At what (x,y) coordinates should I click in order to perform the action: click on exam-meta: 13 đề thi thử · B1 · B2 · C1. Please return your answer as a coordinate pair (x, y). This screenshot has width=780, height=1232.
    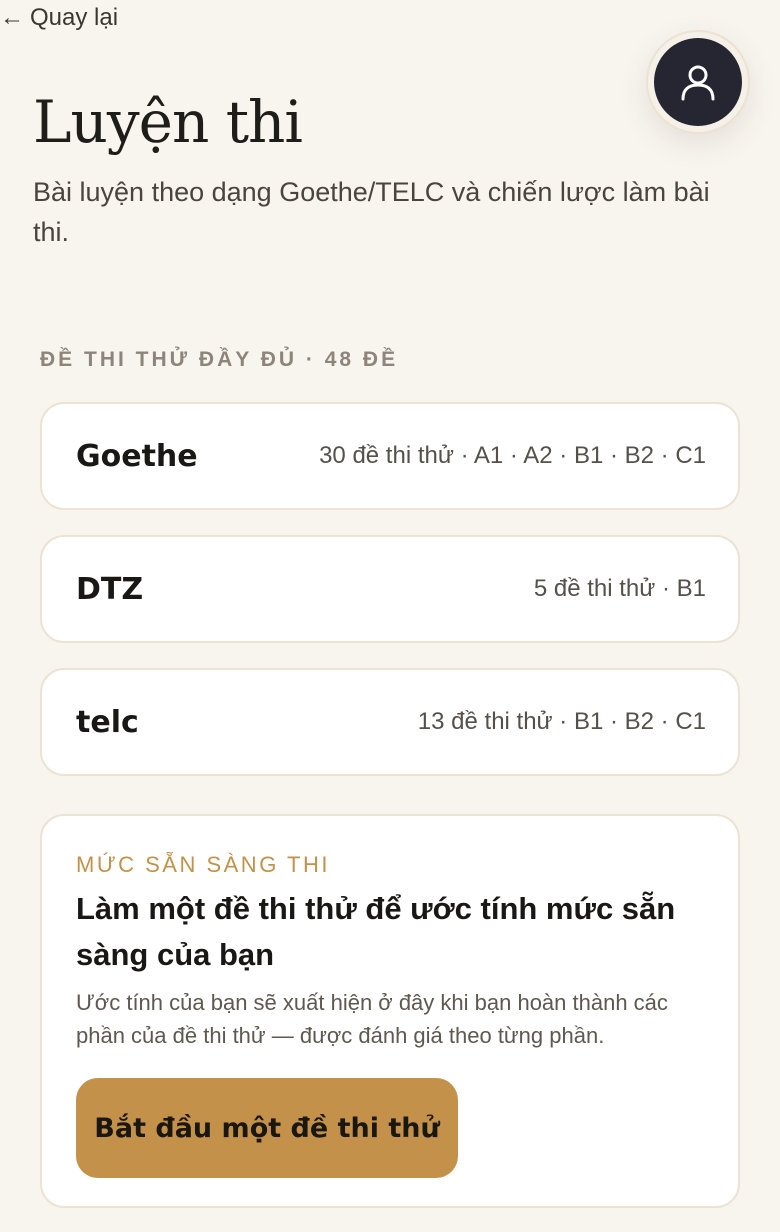
    Looking at the image, I should click on (561, 721).